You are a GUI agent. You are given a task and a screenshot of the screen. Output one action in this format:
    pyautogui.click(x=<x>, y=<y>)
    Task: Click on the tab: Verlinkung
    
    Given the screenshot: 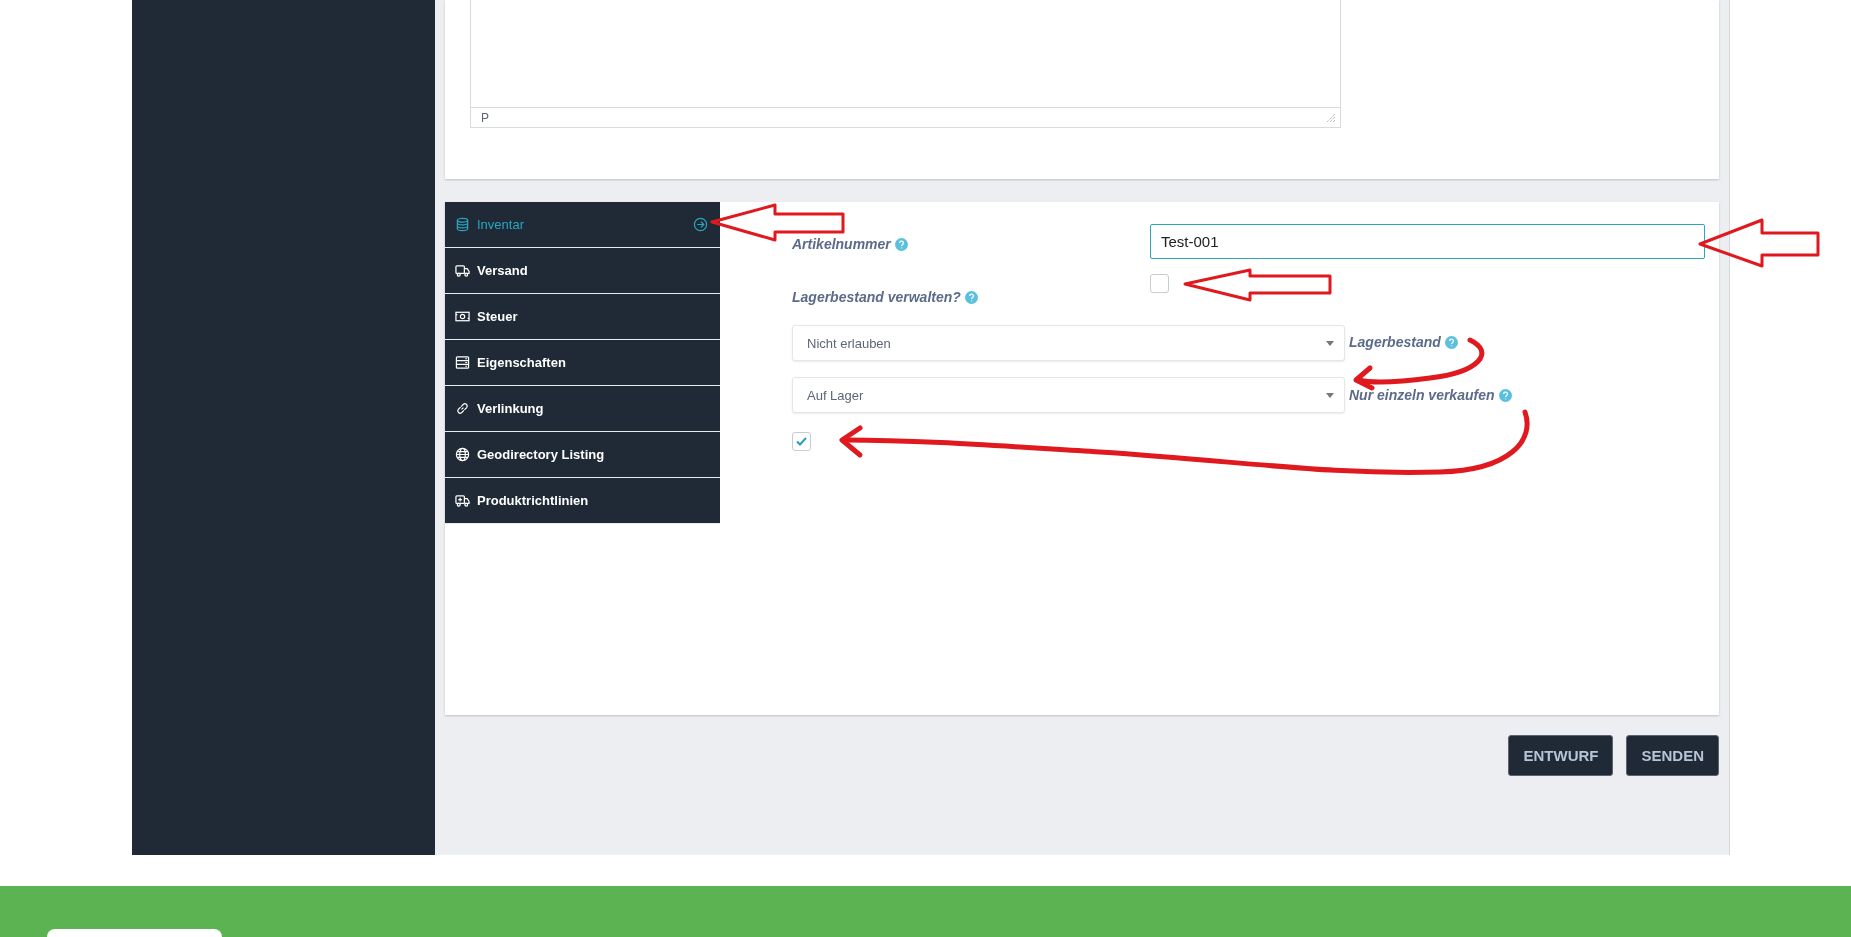 What is the action you would take?
    pyautogui.click(x=582, y=409)
    